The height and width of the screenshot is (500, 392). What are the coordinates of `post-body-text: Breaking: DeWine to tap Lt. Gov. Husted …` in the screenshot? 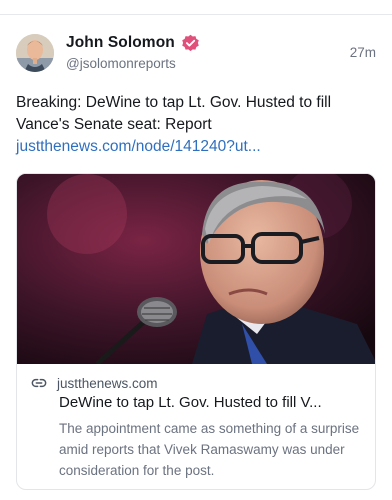 It's located at (174, 113).